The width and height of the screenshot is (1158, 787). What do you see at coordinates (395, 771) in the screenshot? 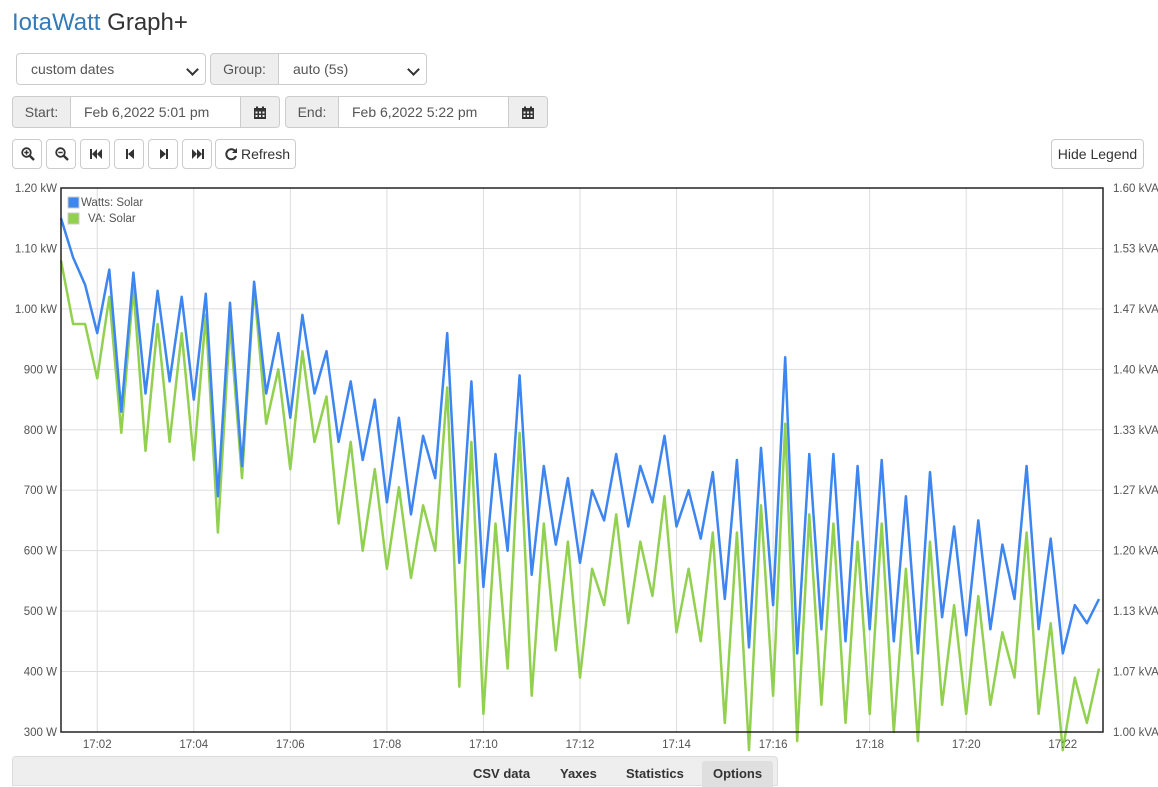
I see `bottom-tabs: CSV data Yaxes Statistics Options` at bounding box center [395, 771].